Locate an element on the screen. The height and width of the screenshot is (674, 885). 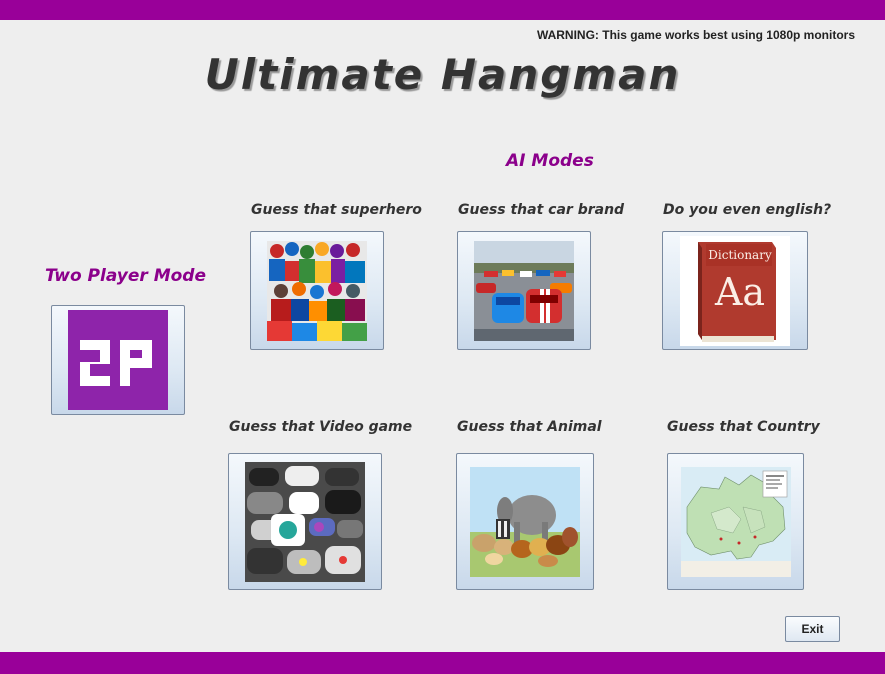
animals-image is located at coordinates (525, 521).